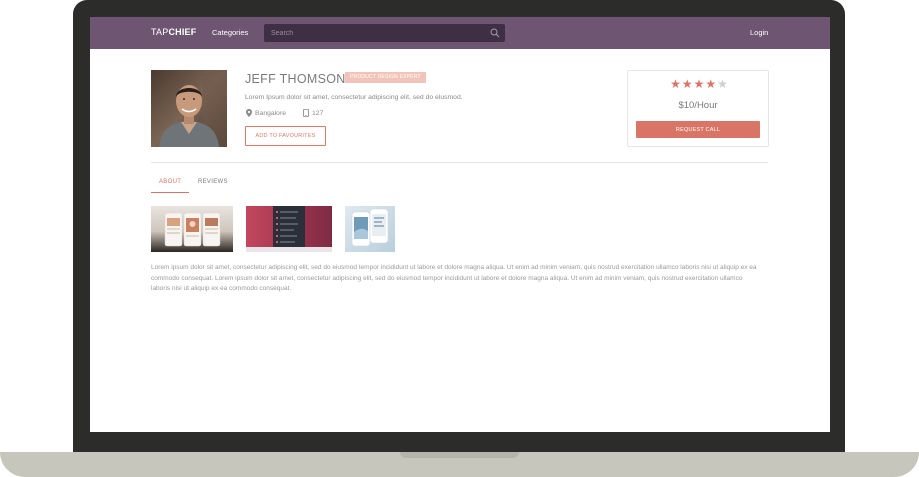  I want to click on phone-count: 127, so click(318, 113).